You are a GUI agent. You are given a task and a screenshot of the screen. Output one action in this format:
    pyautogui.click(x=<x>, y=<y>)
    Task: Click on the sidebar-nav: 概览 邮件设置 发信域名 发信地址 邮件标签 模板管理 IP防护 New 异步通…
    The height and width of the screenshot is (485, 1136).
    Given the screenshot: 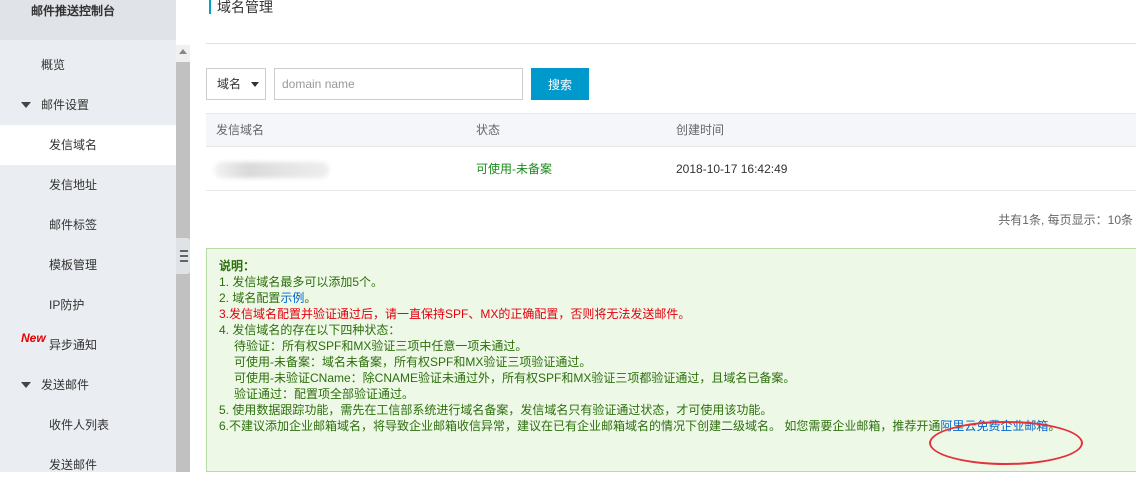 What is the action you would take?
    pyautogui.click(x=88, y=265)
    